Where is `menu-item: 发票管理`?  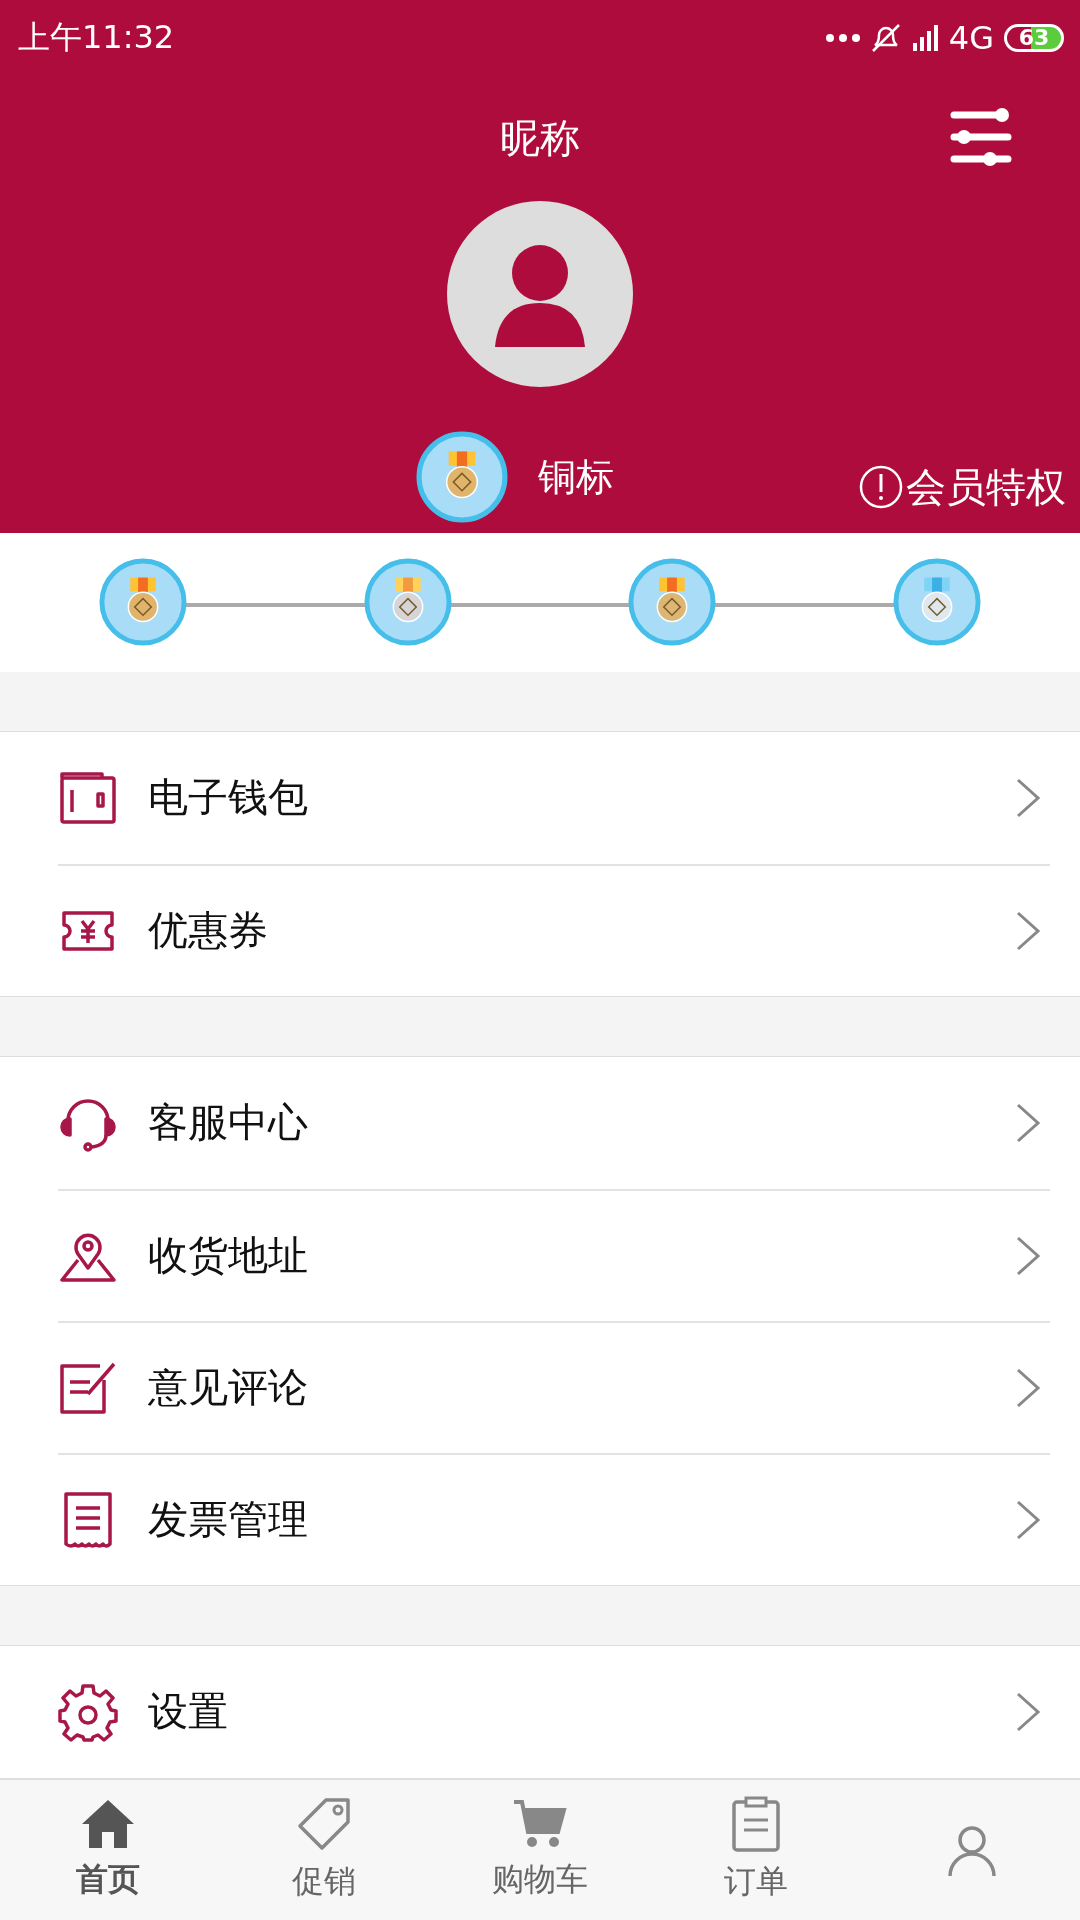
menu-item: 发票管理 is located at coordinates (554, 1518).